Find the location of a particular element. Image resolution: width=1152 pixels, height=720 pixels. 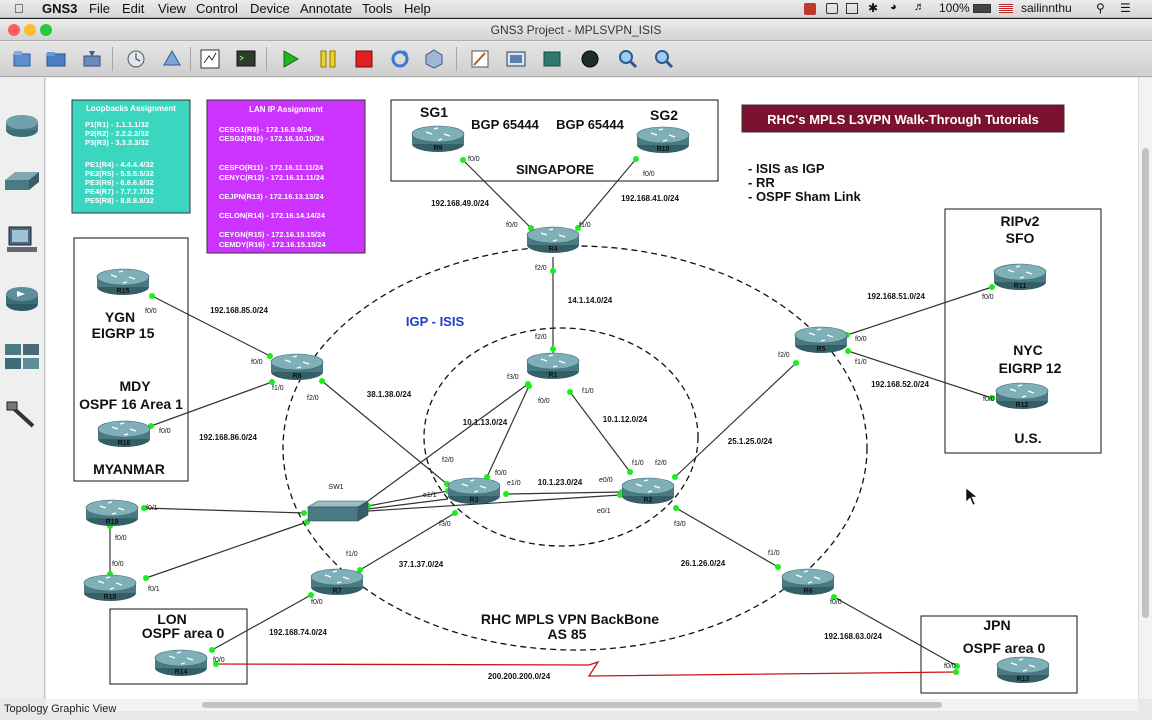

tutorial-banner-text: RHC's MPLS L3VPN Walk-Through Tutorials is located at coordinates (903, 119).